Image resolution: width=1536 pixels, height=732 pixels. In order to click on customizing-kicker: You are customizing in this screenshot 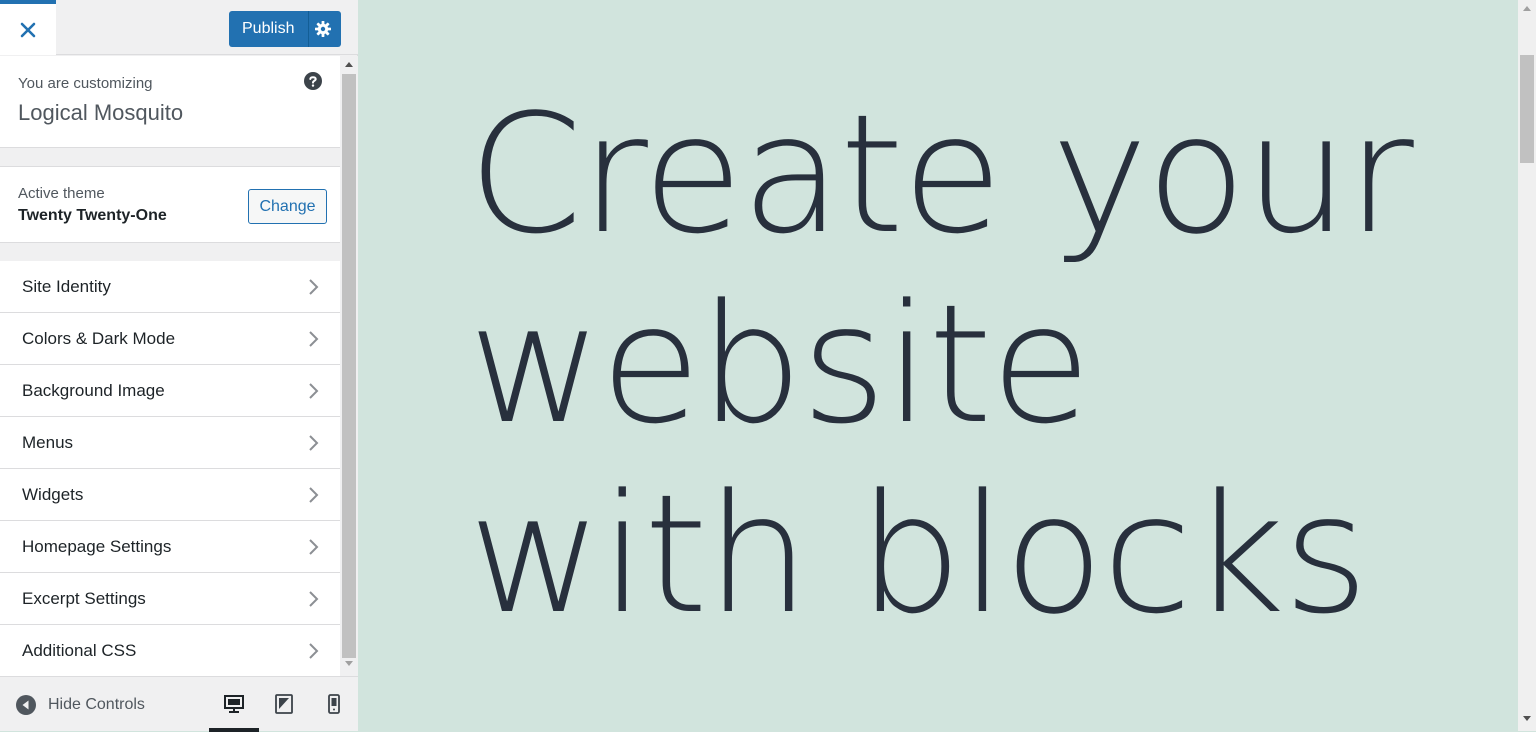, I will do `click(85, 83)`.